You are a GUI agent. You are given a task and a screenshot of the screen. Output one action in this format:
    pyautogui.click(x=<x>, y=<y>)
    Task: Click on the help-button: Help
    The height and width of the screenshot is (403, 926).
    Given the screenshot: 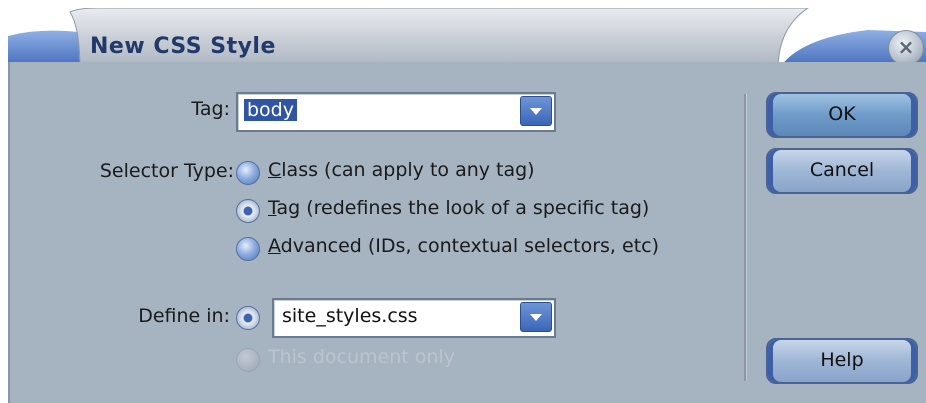 What is the action you would take?
    pyautogui.click(x=842, y=361)
    